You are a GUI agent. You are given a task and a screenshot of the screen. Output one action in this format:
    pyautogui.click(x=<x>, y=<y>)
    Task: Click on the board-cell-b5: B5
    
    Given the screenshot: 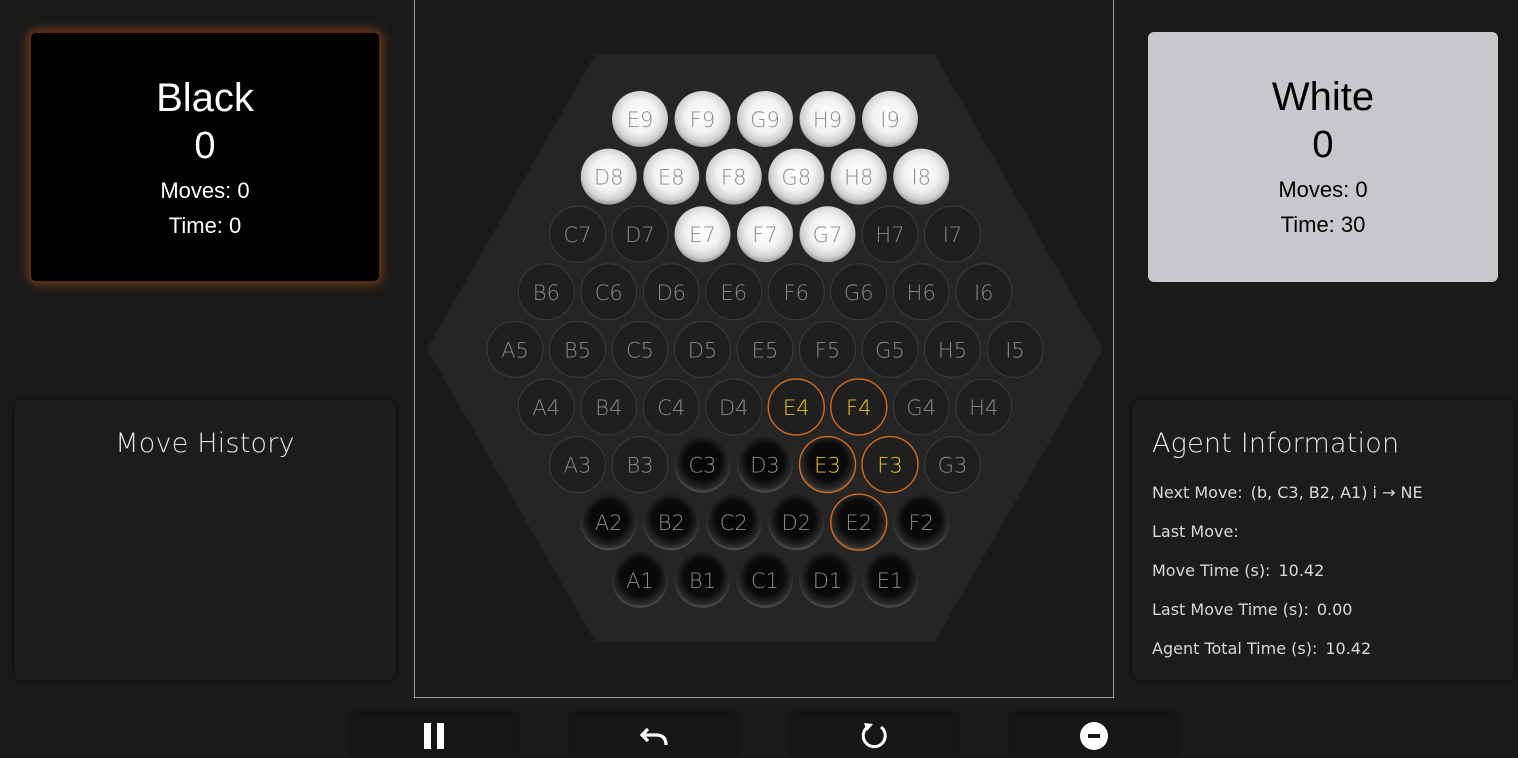 What is the action you would take?
    pyautogui.click(x=577, y=349)
    